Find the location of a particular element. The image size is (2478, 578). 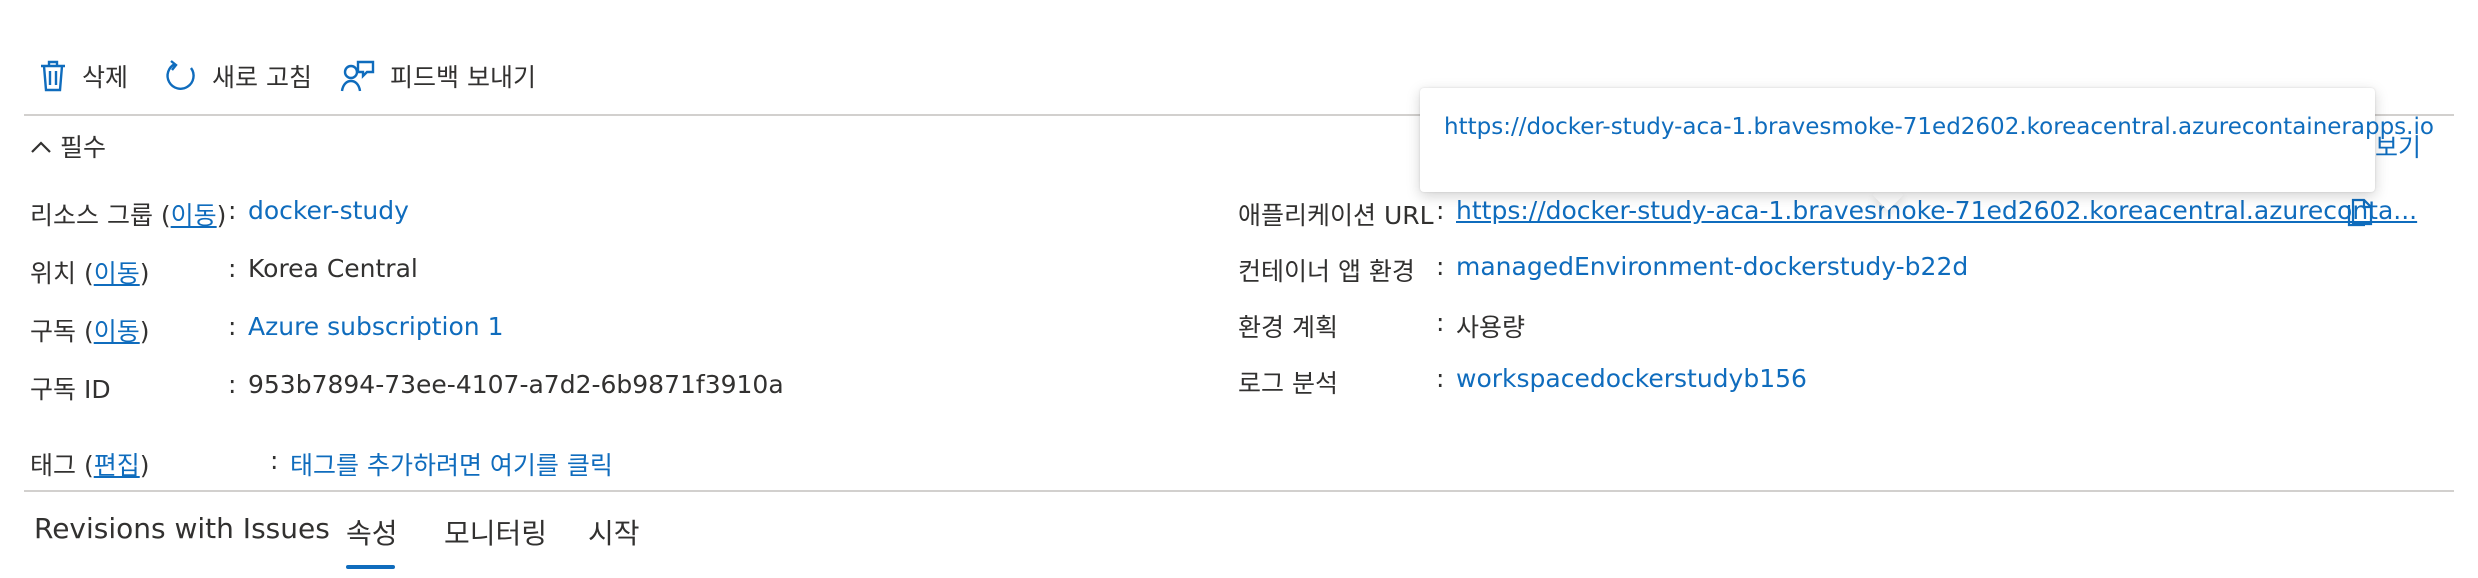

app-url-label: 애플리케이션 URL is located at coordinates (1336, 215).